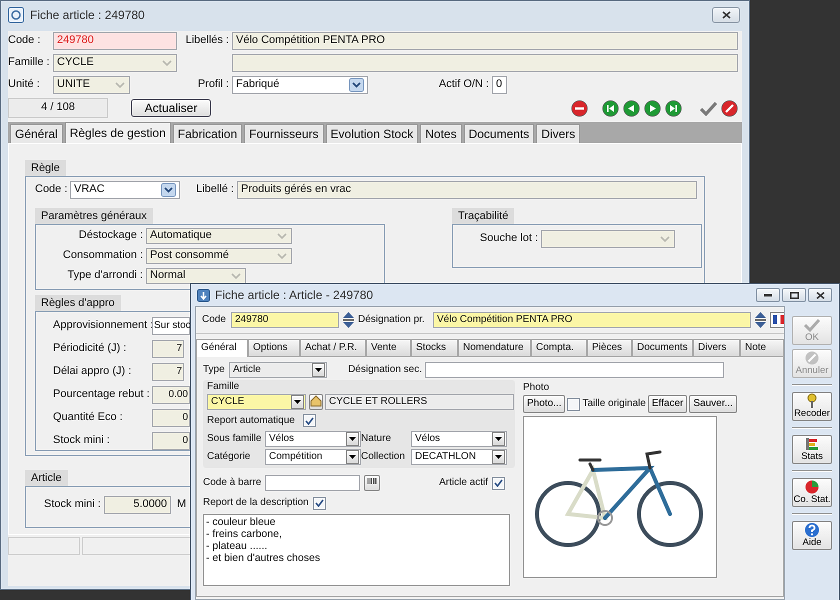  What do you see at coordinates (91, 85) in the screenshot?
I see `unit-select: UNITE` at bounding box center [91, 85].